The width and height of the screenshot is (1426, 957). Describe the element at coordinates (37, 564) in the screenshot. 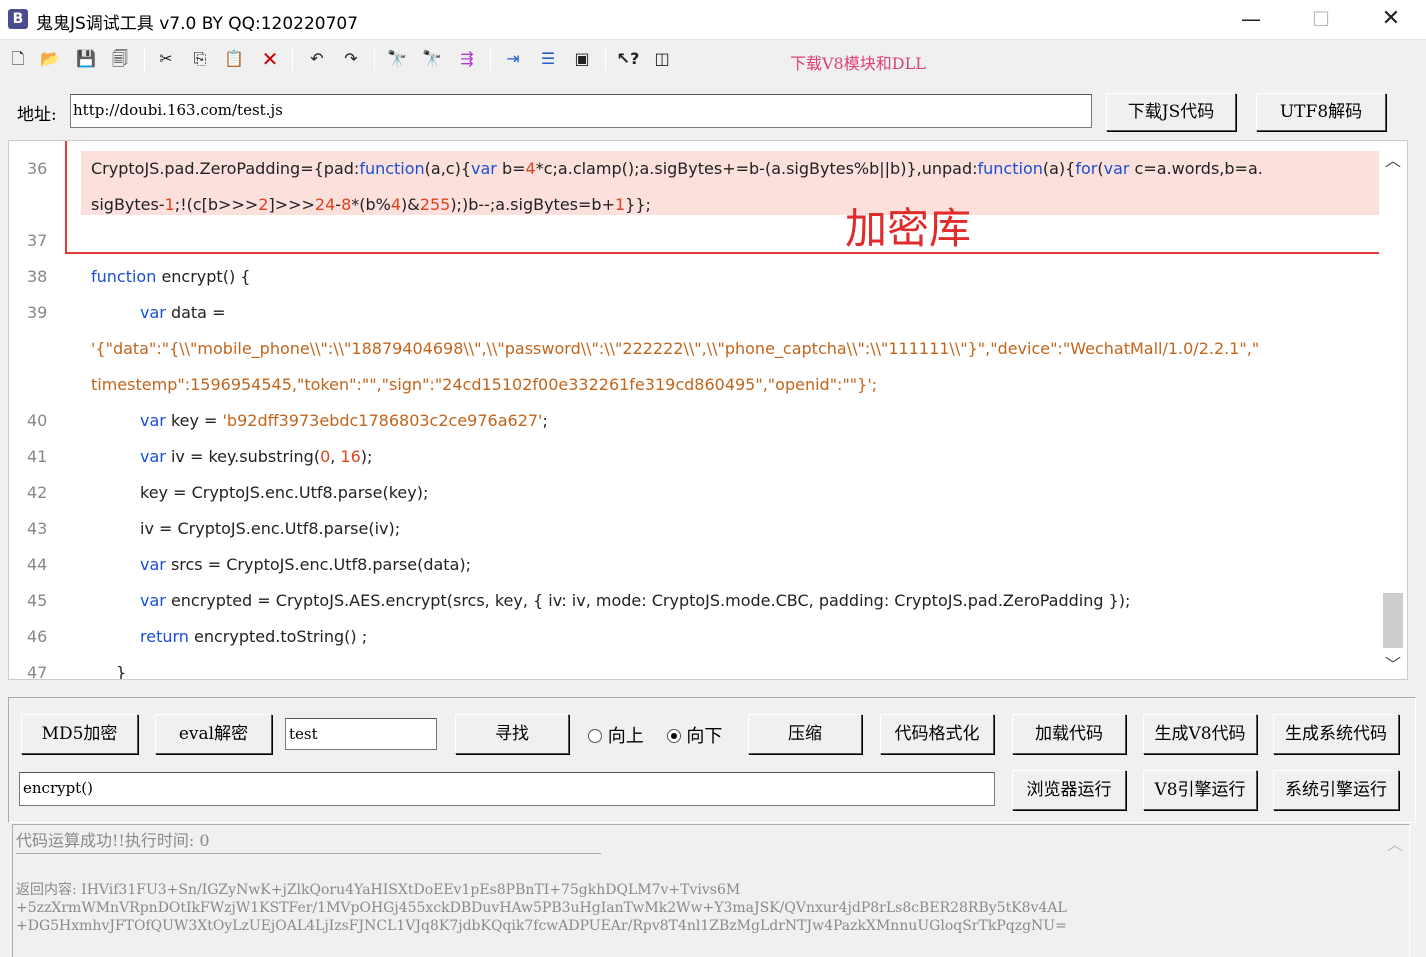

I see `line-number: 44` at that location.